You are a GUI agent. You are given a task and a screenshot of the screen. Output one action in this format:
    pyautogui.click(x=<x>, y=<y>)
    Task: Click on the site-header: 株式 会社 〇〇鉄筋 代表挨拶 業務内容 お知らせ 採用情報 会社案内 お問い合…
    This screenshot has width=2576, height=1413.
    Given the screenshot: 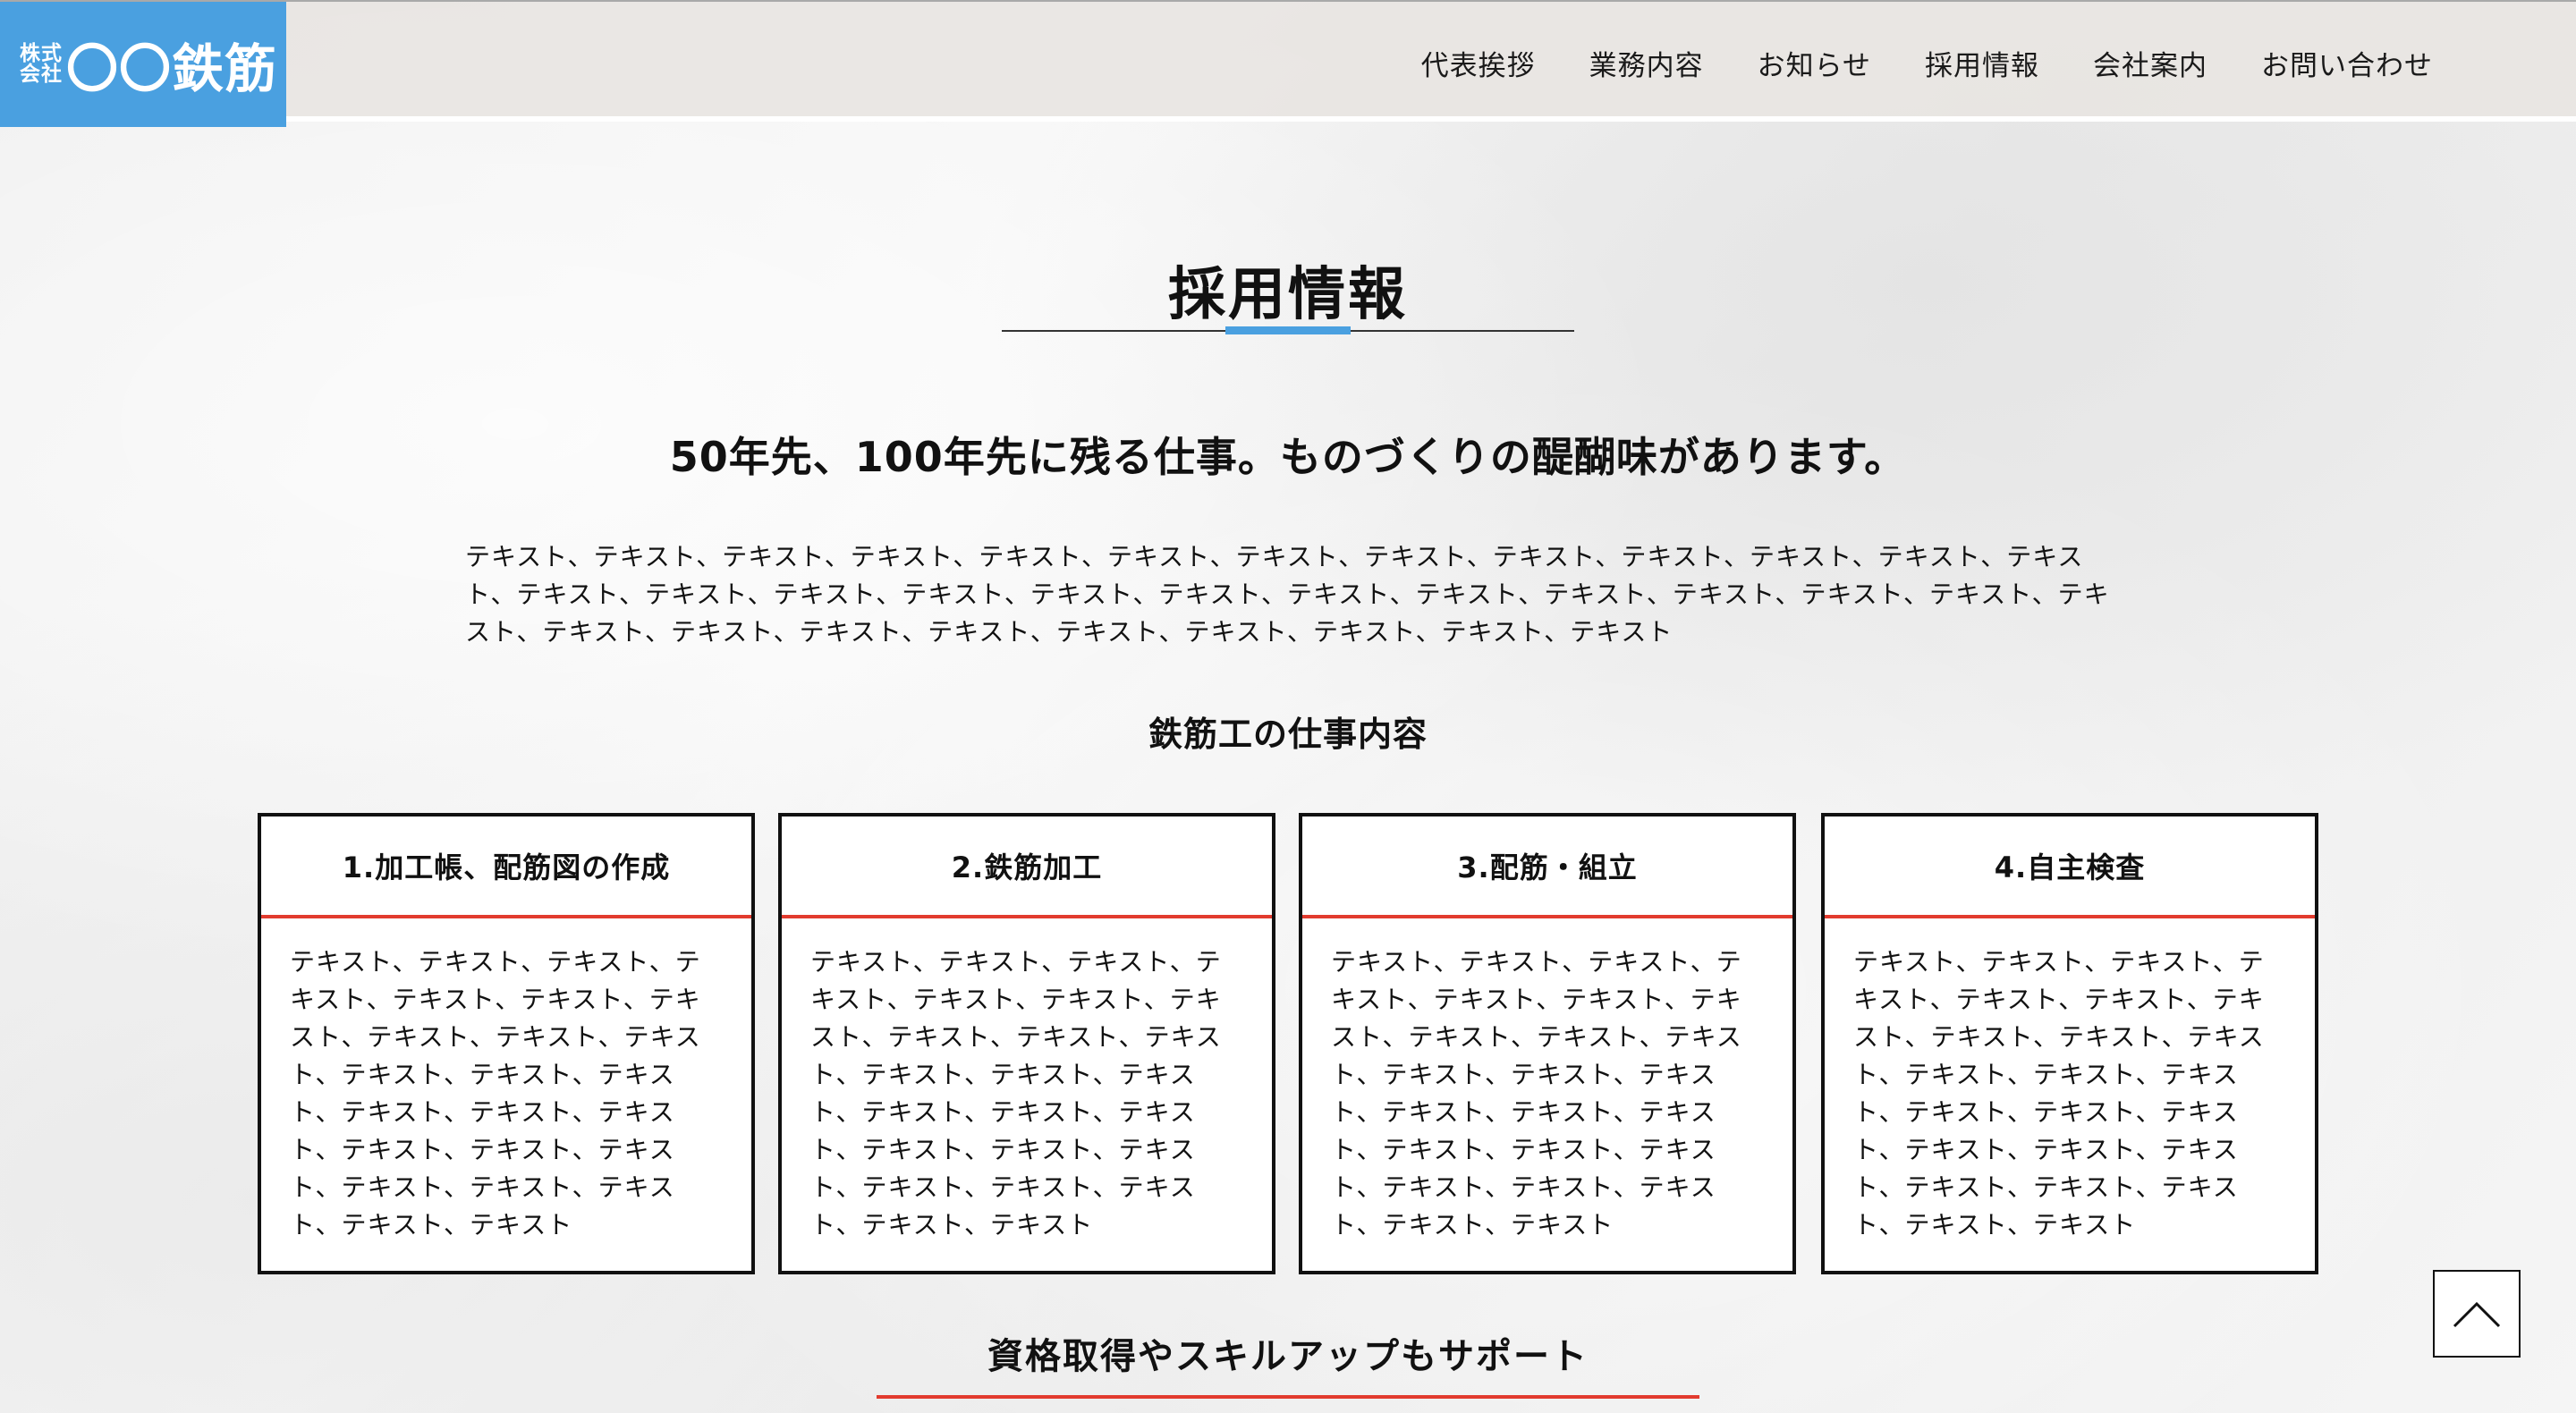 What is the action you would take?
    pyautogui.click(x=1288, y=63)
    